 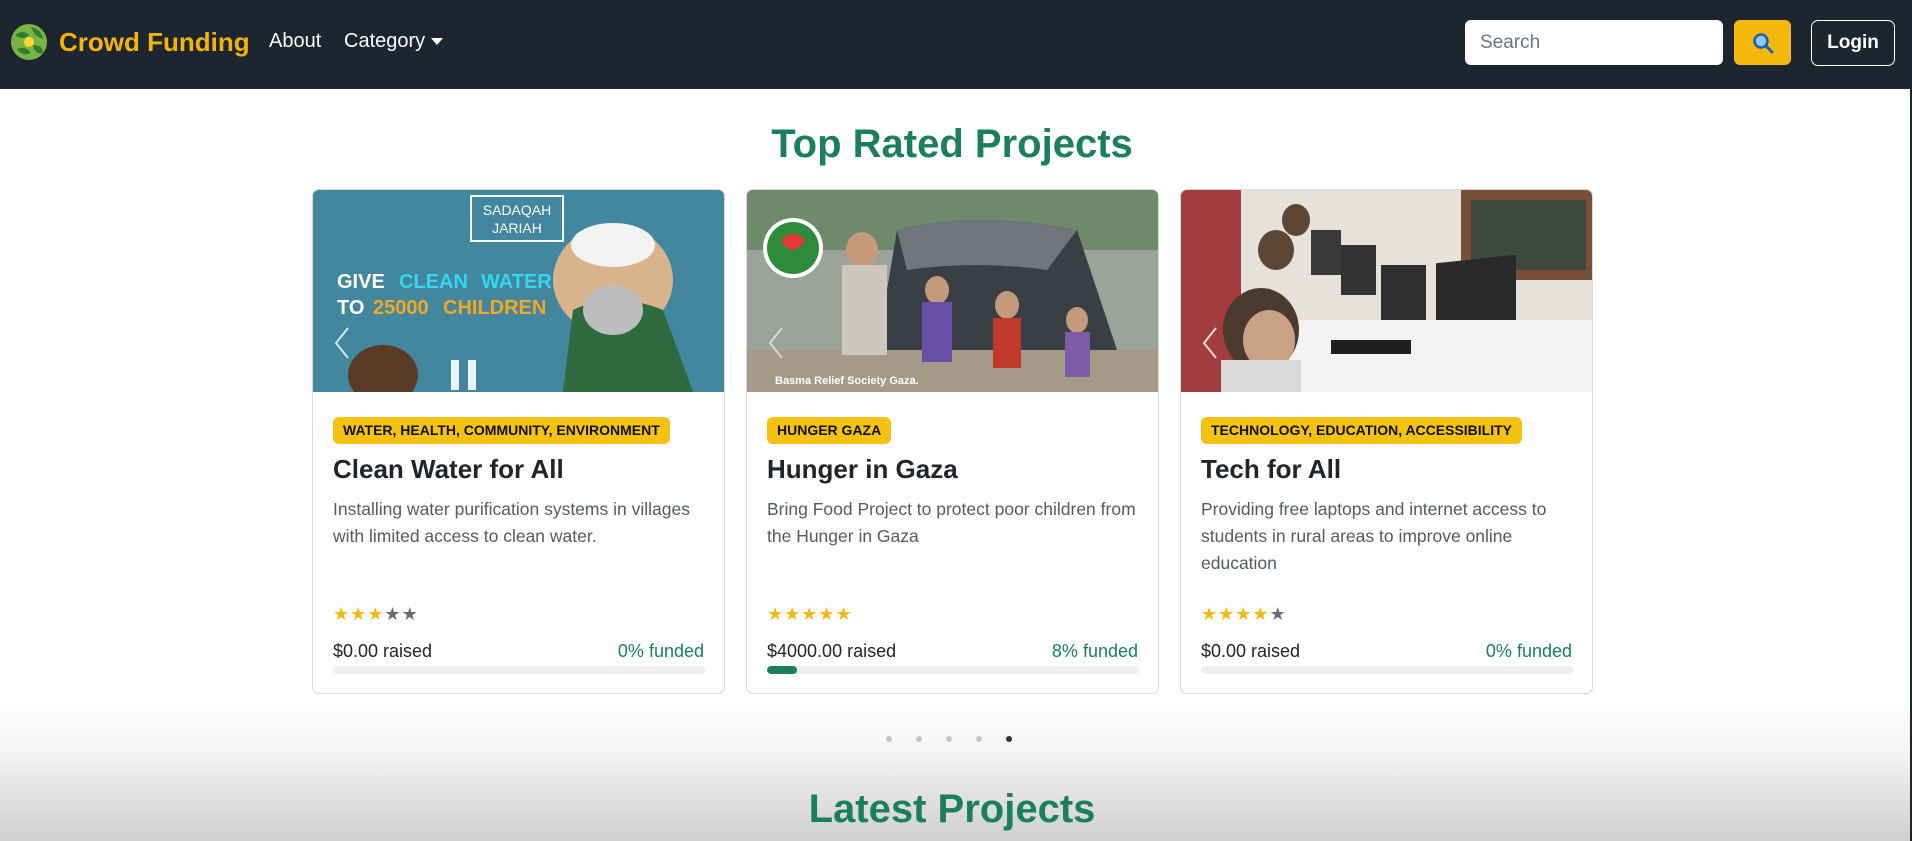 I want to click on carousel-indicators, so click(x=961, y=739).